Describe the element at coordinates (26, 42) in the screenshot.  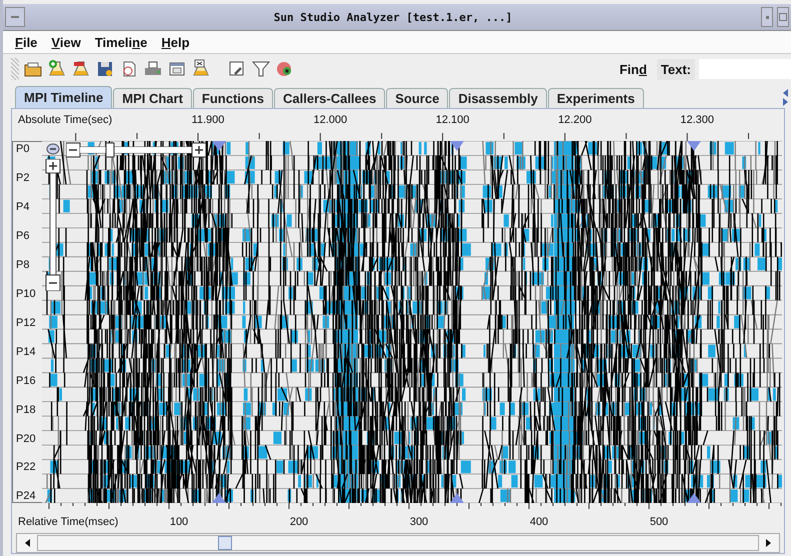
I see `menu-item: File` at that location.